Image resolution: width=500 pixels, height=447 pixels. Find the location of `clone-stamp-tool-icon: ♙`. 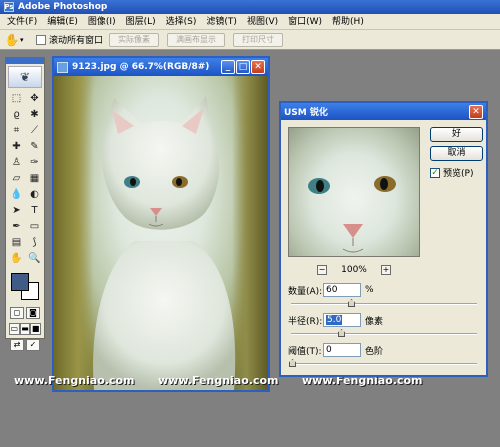

clone-stamp-tool-icon: ♙ is located at coordinates (16, 162).